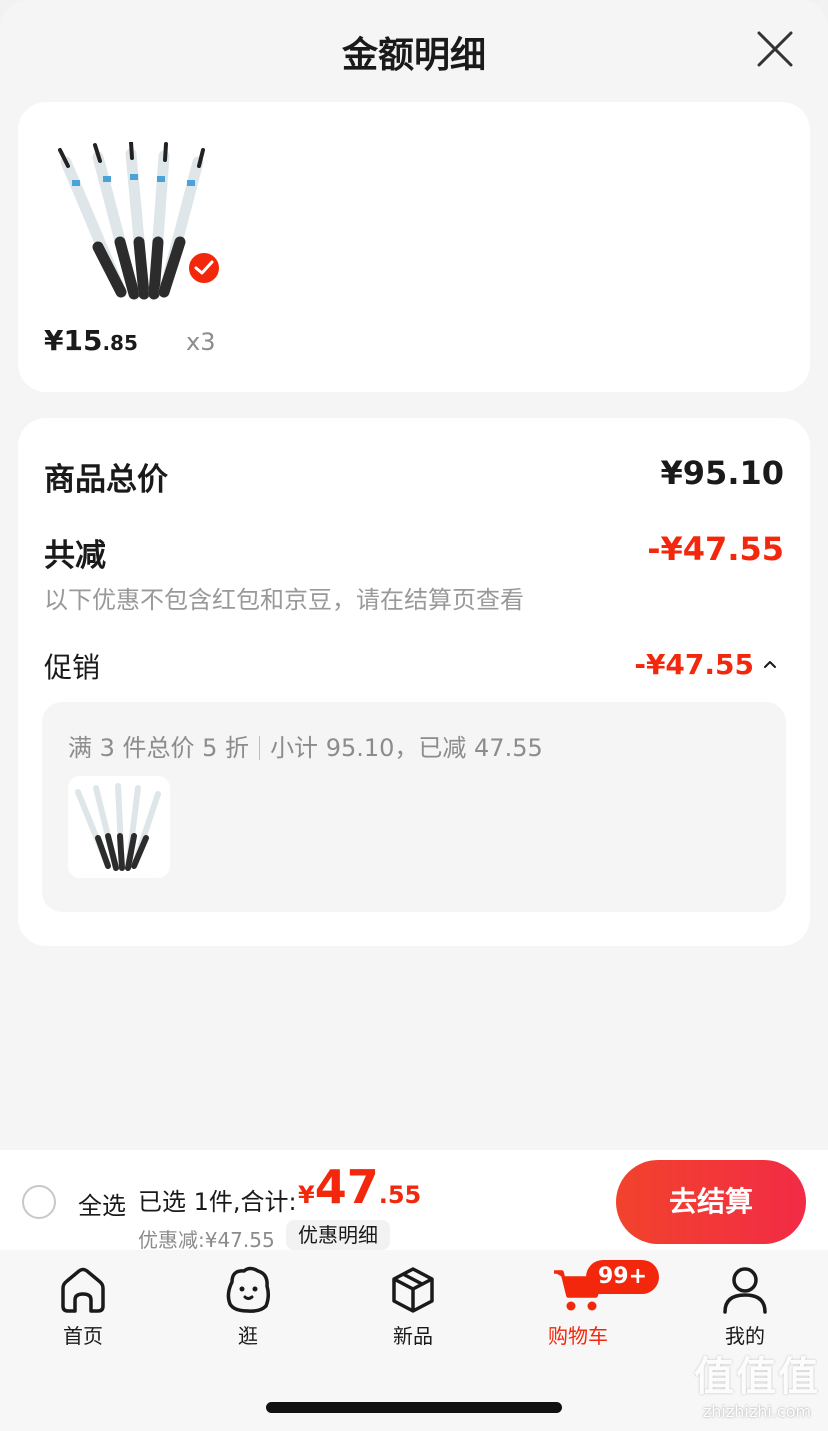 The width and height of the screenshot is (828, 1431). Describe the element at coordinates (775, 49) in the screenshot. I see `close-icon` at that location.